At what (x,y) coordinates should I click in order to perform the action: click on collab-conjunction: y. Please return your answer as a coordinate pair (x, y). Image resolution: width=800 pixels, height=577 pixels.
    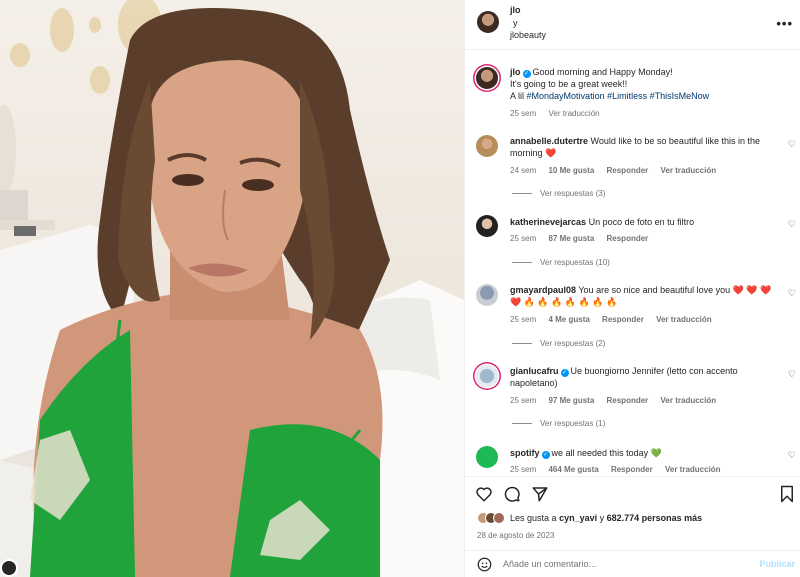
    Looking at the image, I should click on (515, 23).